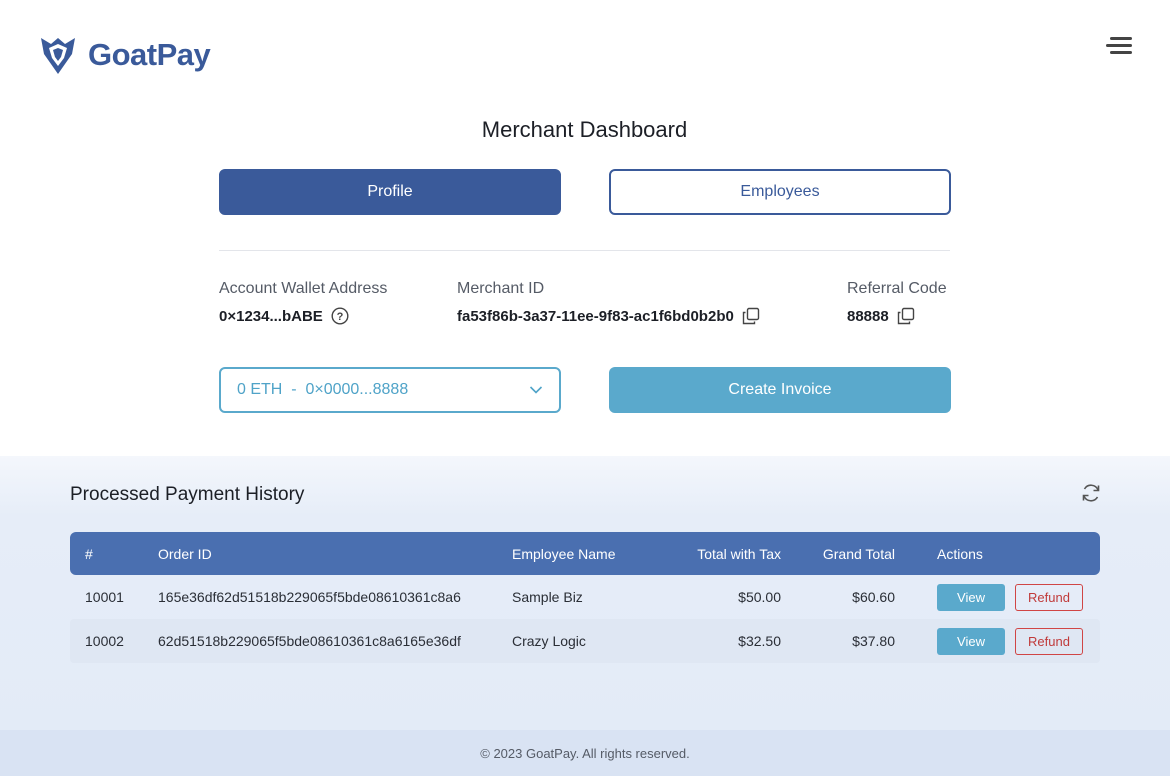  What do you see at coordinates (759, 641) in the screenshot?
I see `row-total-tax: $32.50` at bounding box center [759, 641].